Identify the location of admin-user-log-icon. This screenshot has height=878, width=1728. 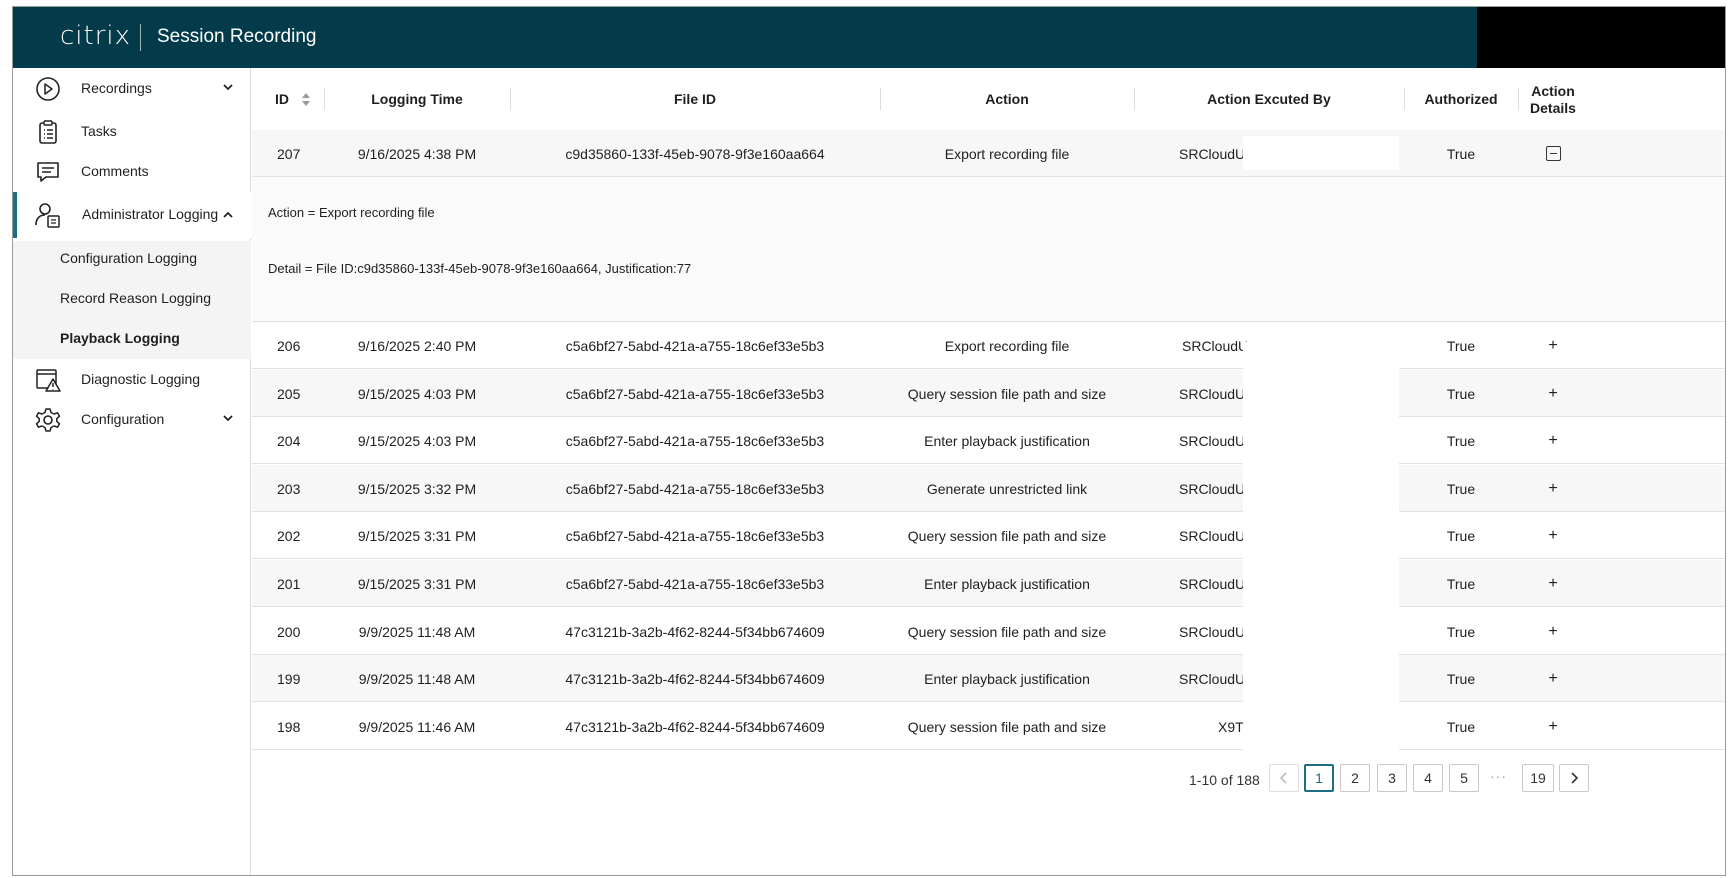
(47, 215).